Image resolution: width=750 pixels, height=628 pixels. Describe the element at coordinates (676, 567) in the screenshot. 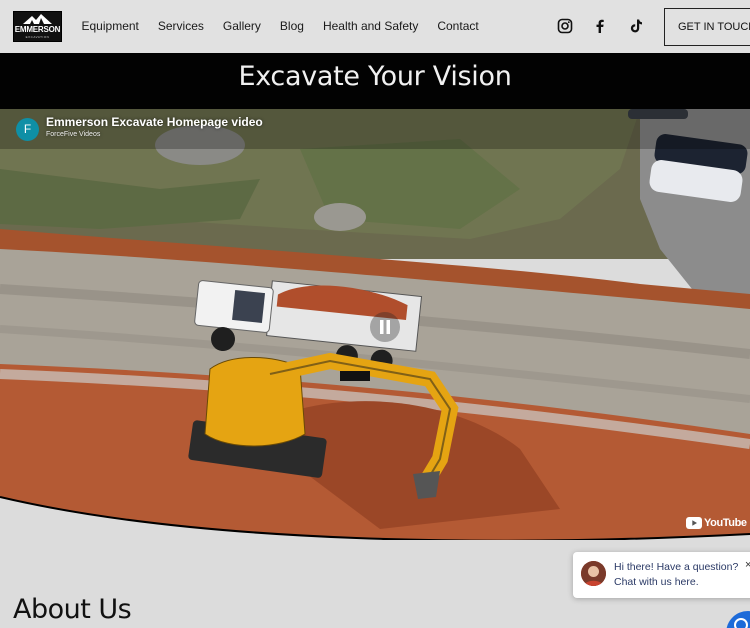

I see `chat-greeting: Hi there! Have a question?` at that location.